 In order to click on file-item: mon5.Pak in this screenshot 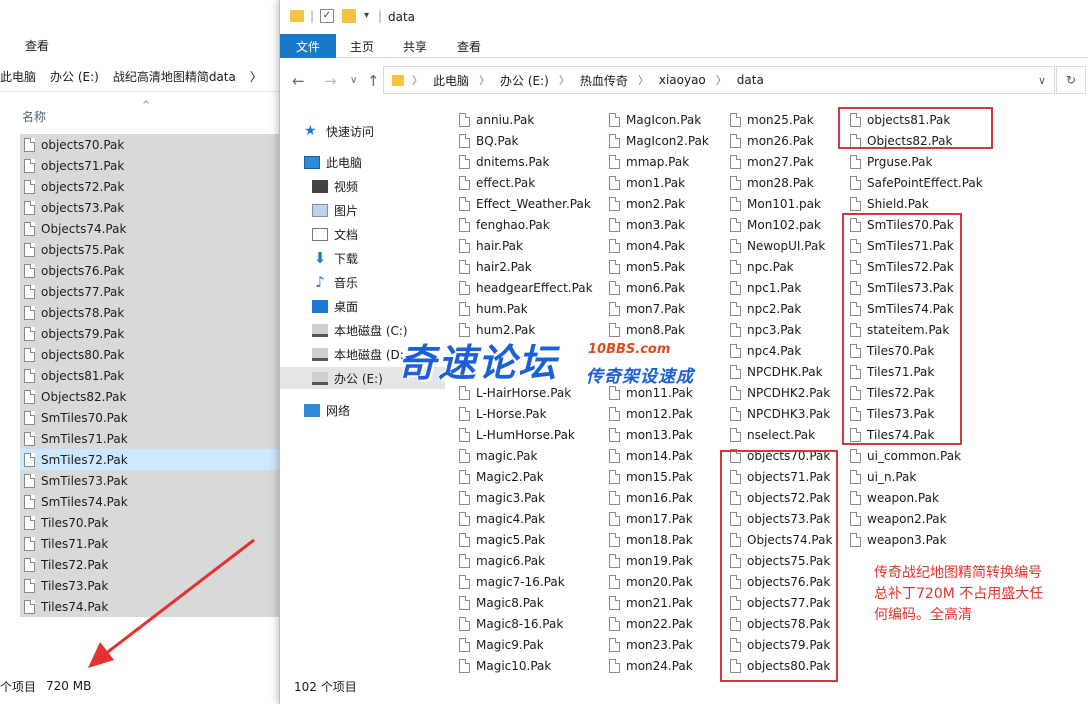, I will do `click(645, 266)`.